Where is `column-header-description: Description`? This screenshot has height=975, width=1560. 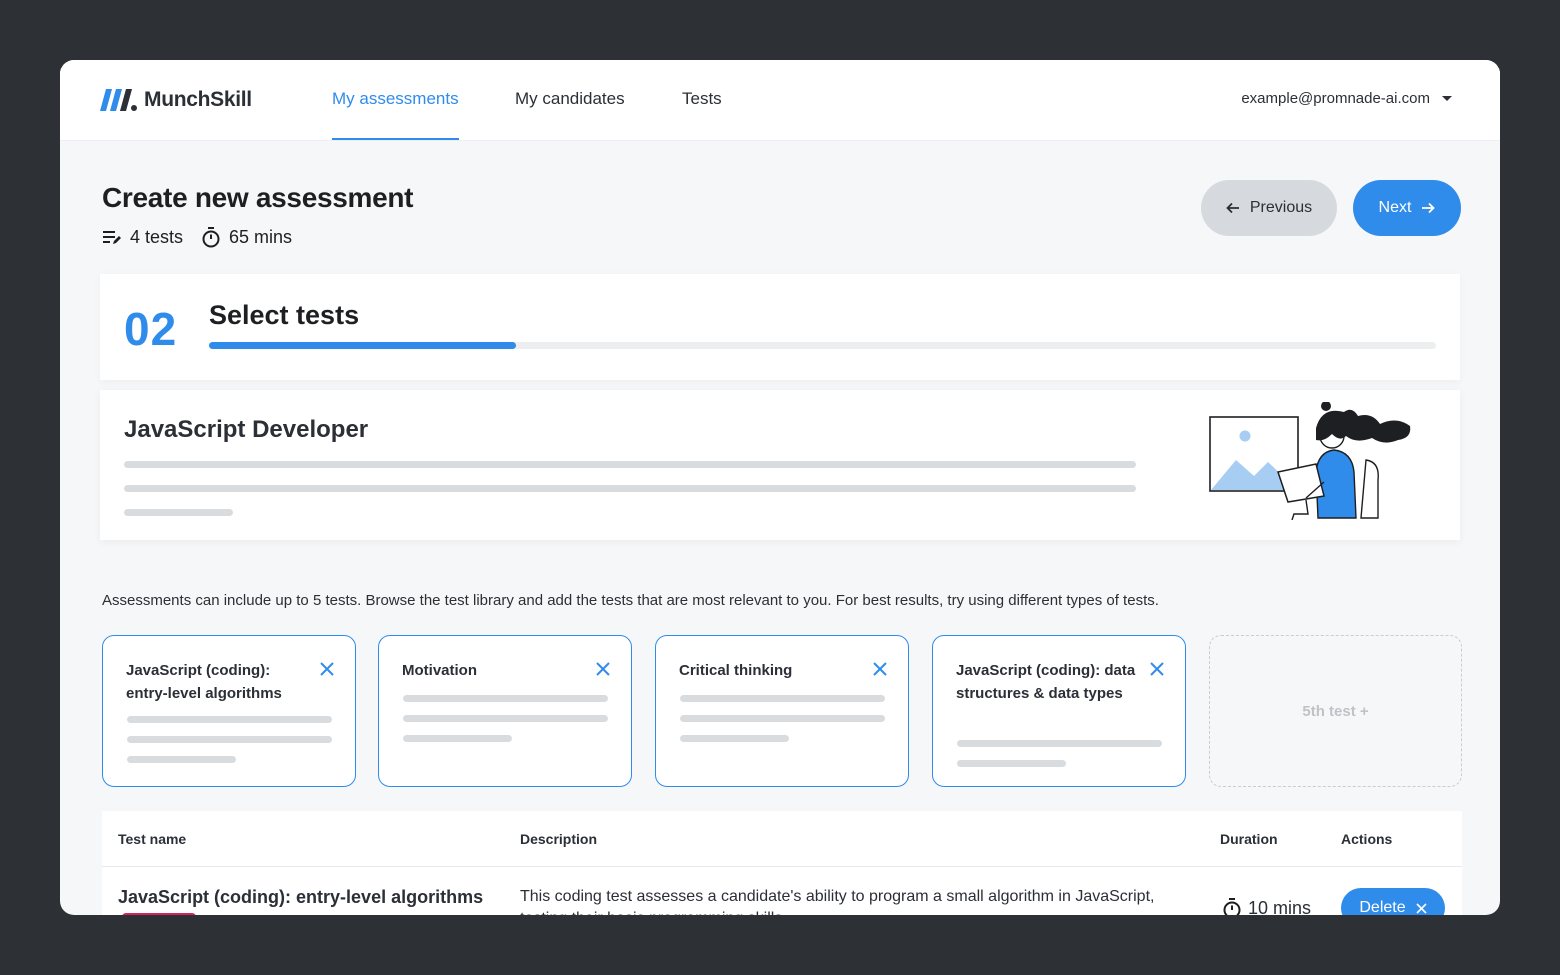 column-header-description: Description is located at coordinates (559, 839).